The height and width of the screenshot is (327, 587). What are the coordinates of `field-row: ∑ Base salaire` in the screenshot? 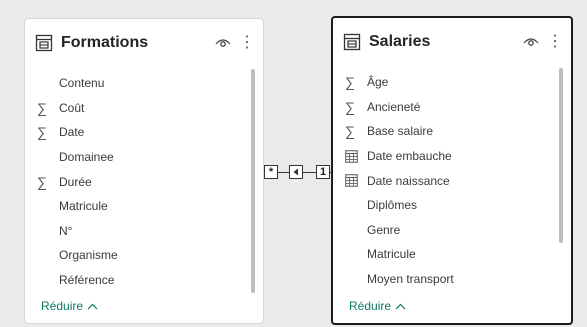 It's located at (452, 131).